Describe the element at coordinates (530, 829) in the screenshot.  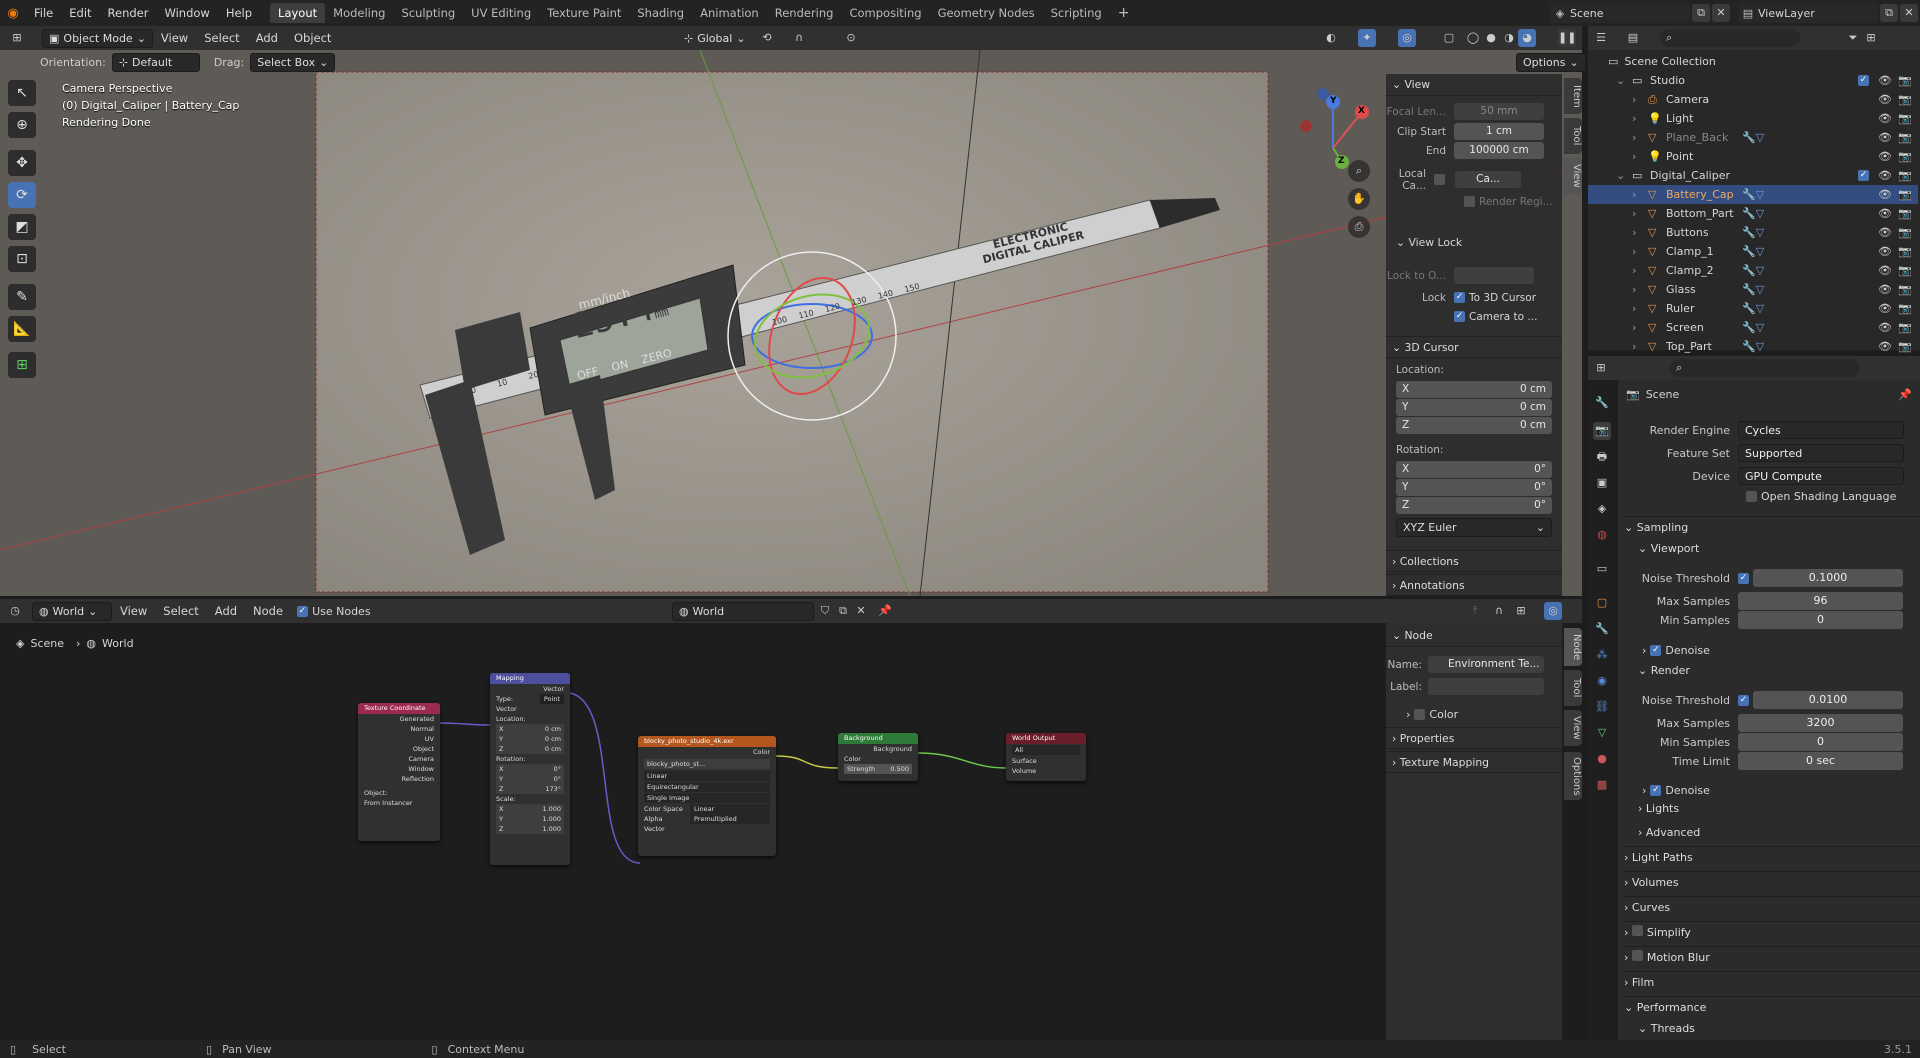
I see `mapping-scale-z: Z 1.000` at that location.